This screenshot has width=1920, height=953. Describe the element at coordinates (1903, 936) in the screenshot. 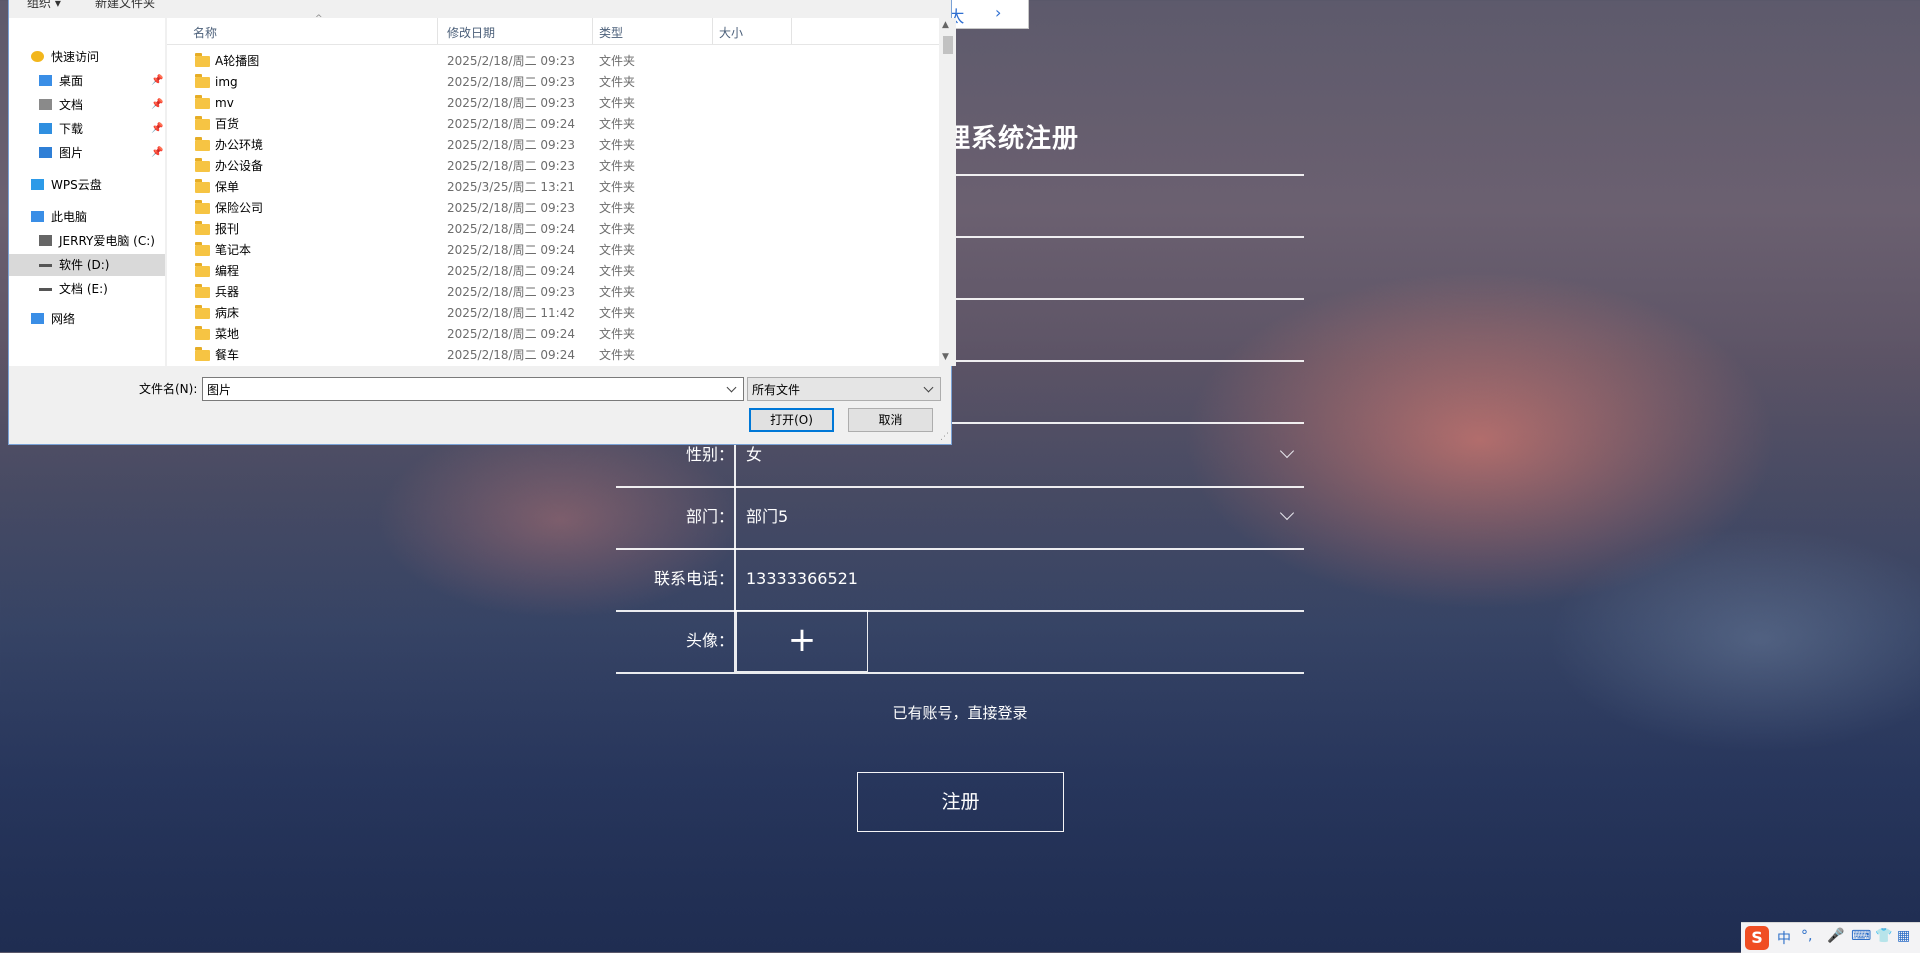

I see `toolbox-icon: ▦` at that location.